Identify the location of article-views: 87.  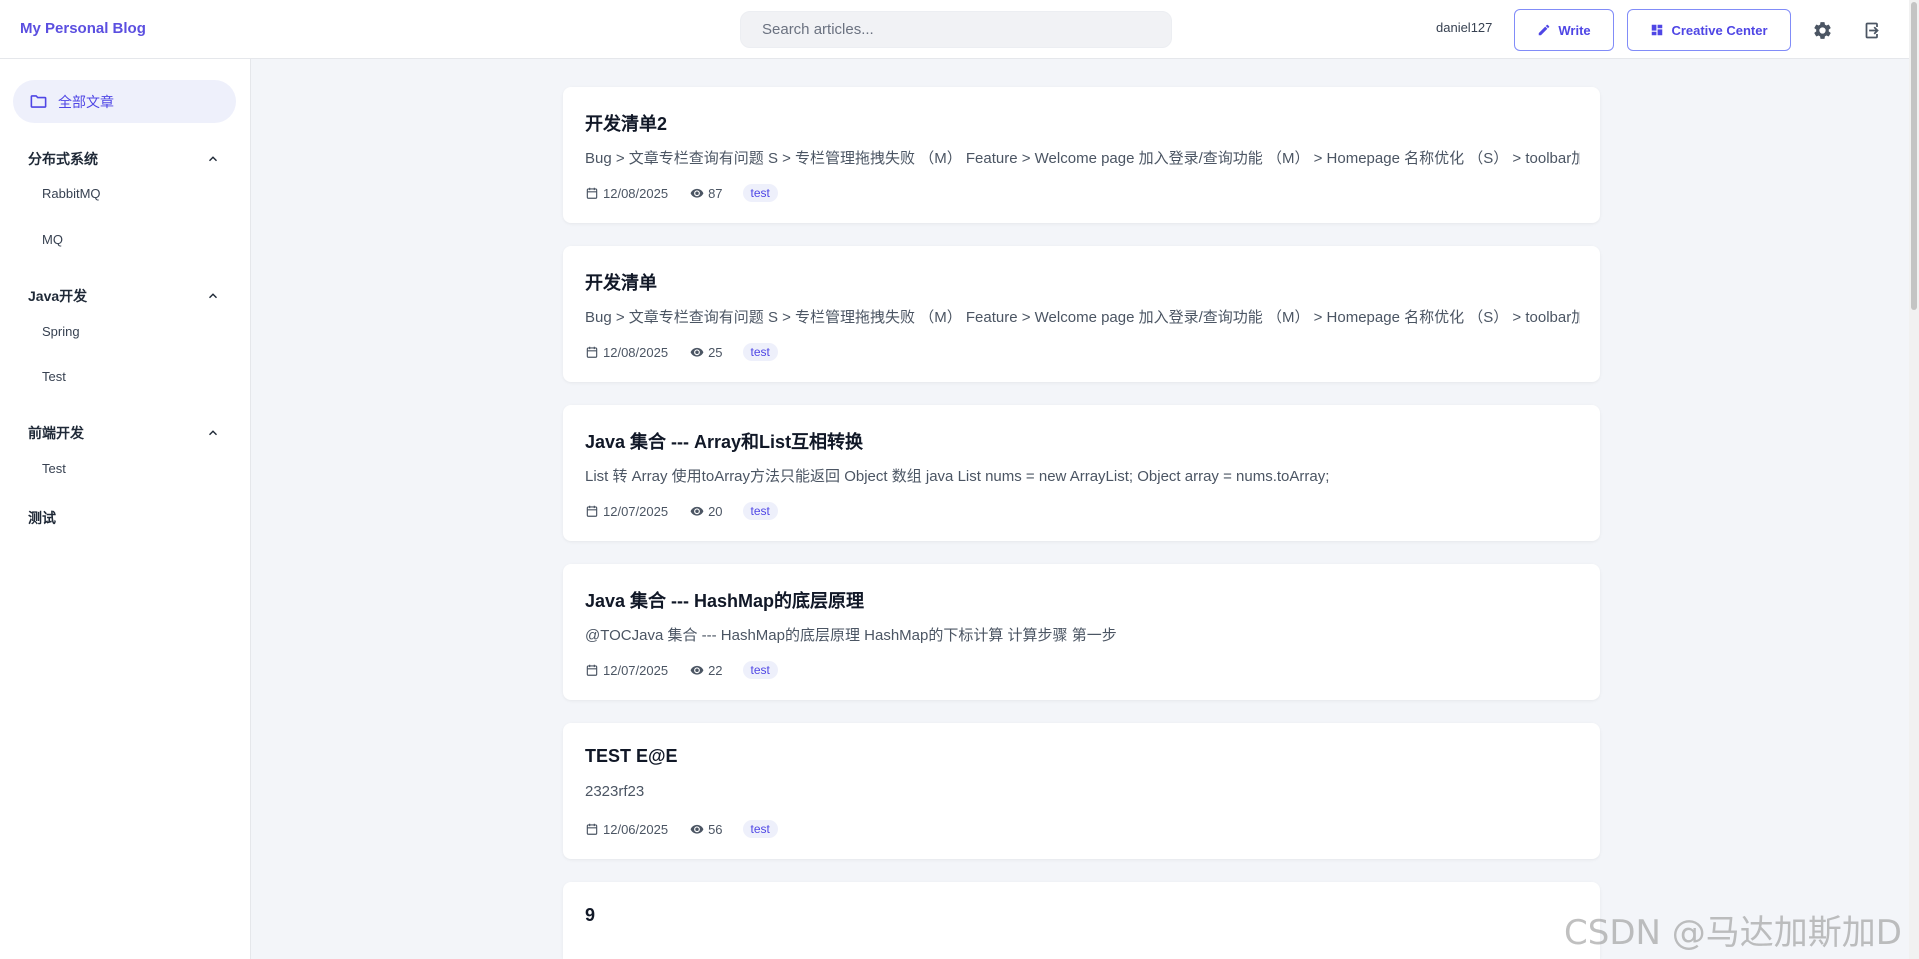
(706, 193).